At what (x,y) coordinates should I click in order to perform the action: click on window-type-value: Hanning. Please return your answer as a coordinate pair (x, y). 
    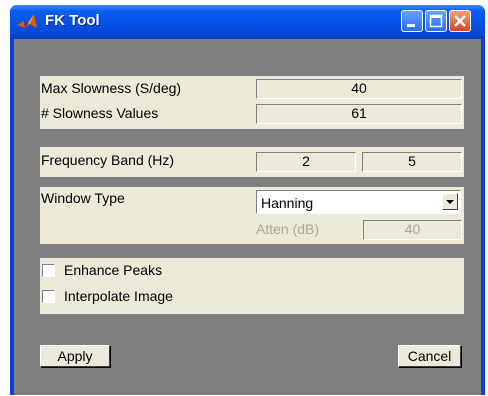
    Looking at the image, I should click on (287, 203).